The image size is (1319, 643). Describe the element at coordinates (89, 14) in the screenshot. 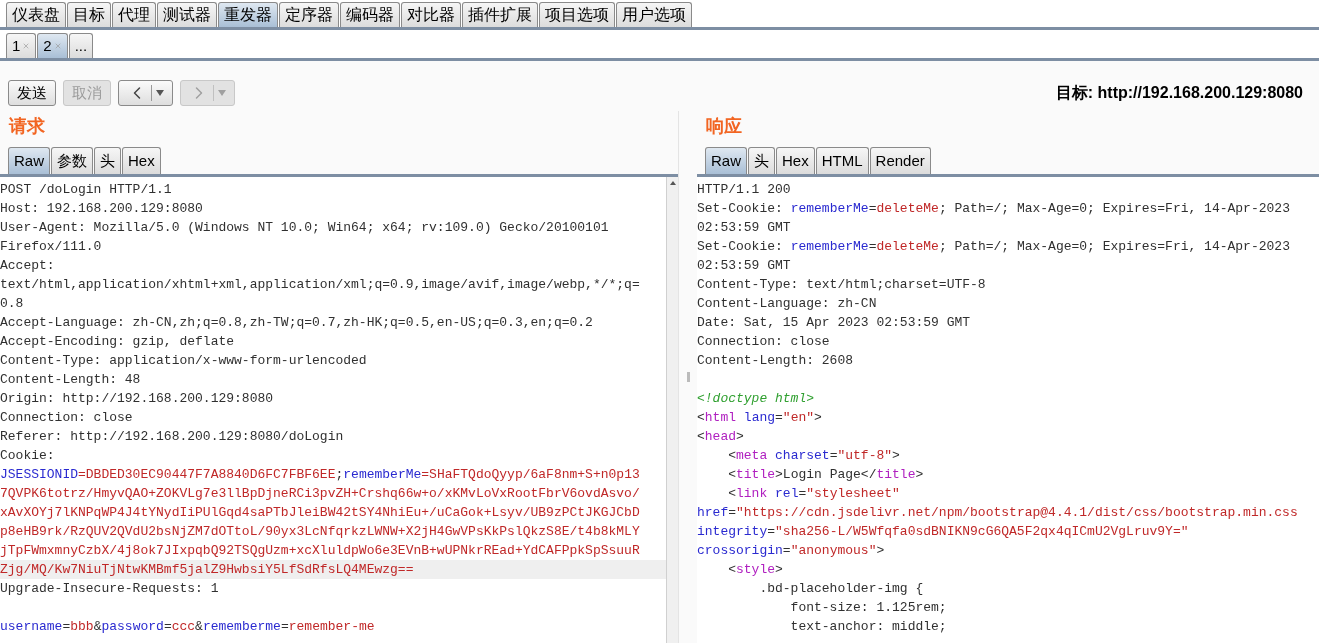

I see `tab: 目标` at that location.